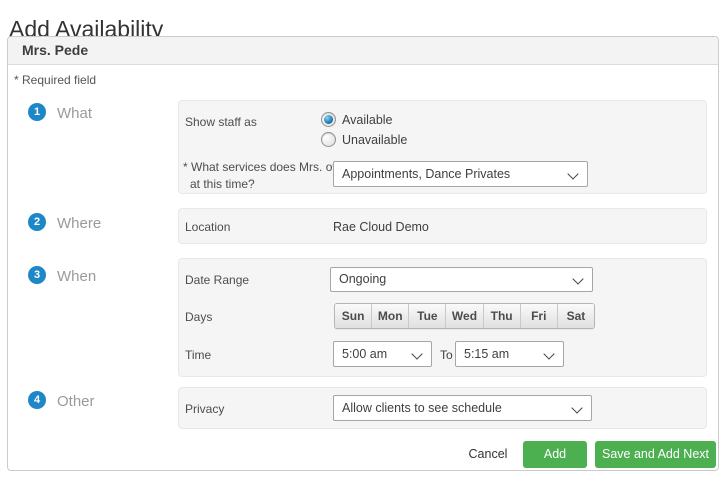  I want to click on section-4-badge: 4, so click(37, 400).